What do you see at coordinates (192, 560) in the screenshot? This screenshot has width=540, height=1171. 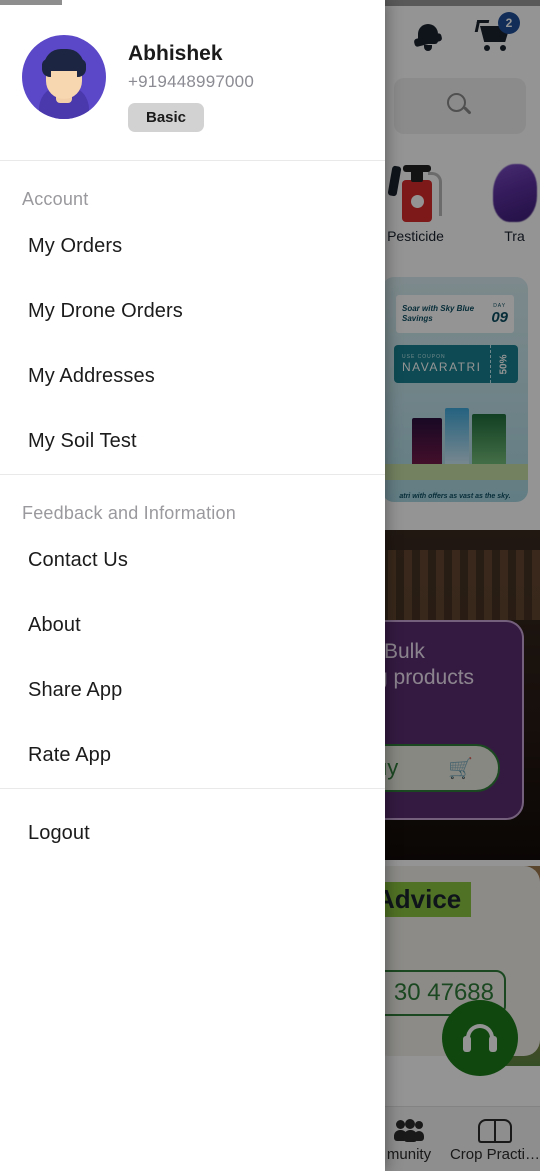 I see `menu-item-contact-us: Contact Us` at bounding box center [192, 560].